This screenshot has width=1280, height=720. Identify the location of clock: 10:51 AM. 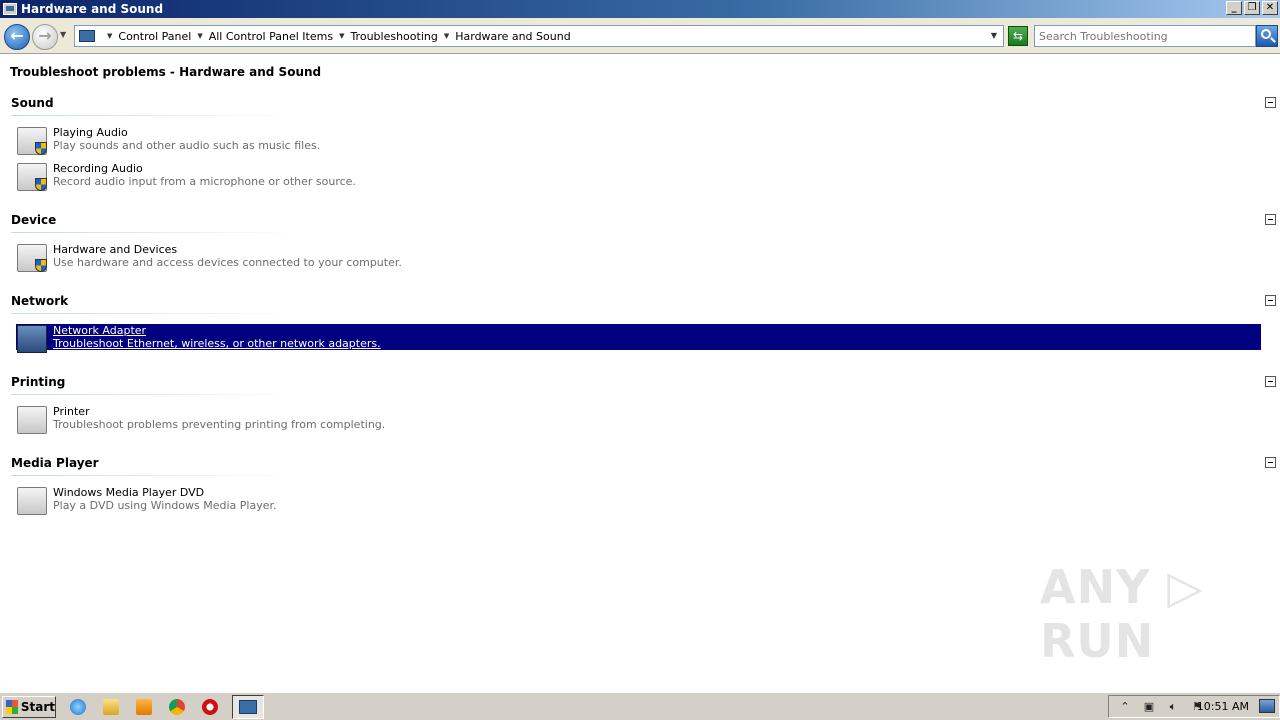
(1223, 706).